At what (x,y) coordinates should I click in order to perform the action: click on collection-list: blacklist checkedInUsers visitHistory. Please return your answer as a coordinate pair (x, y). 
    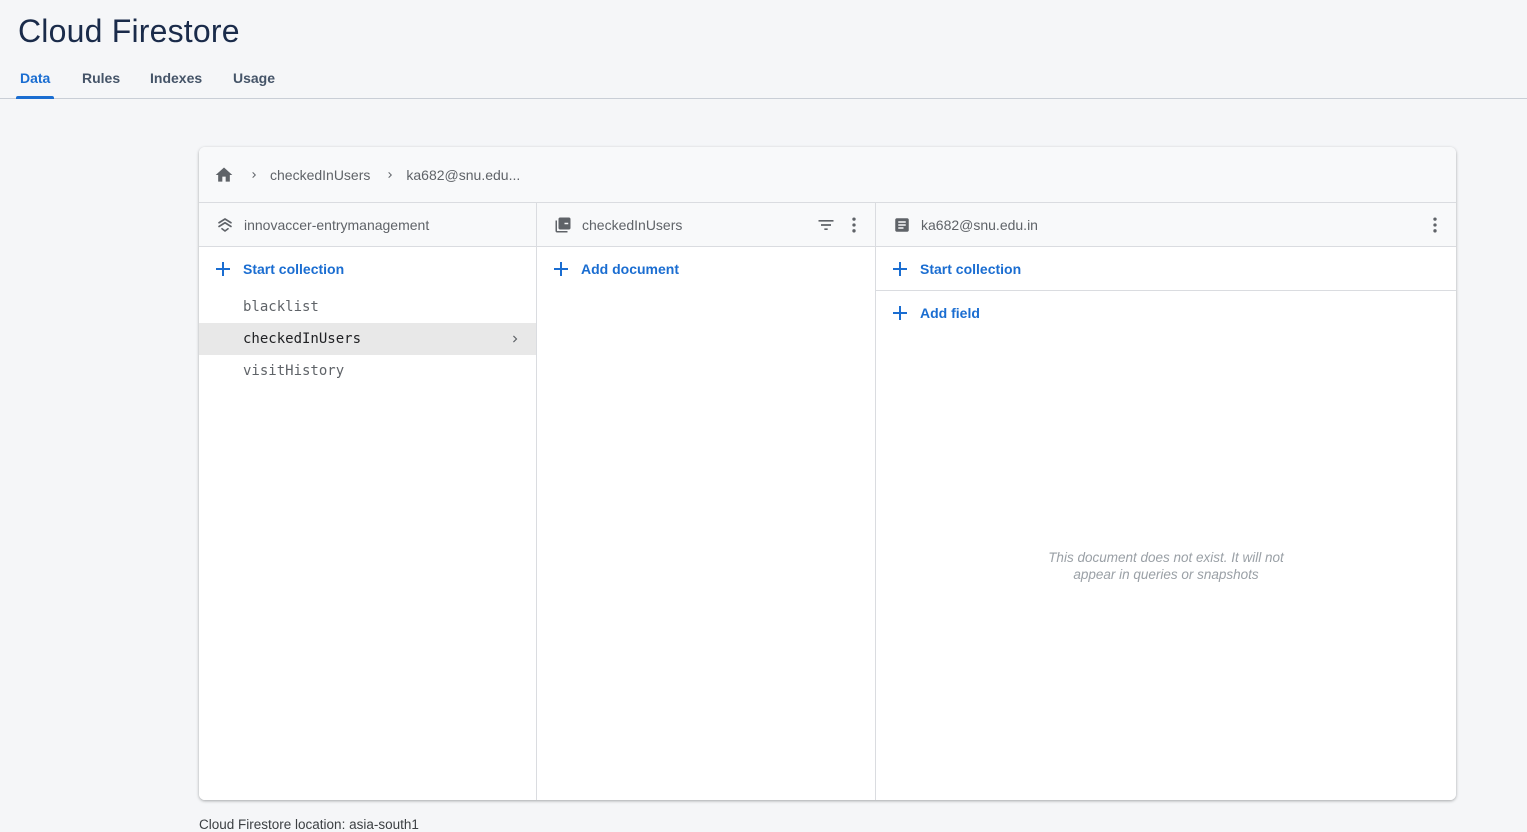
    Looking at the image, I should click on (367, 339).